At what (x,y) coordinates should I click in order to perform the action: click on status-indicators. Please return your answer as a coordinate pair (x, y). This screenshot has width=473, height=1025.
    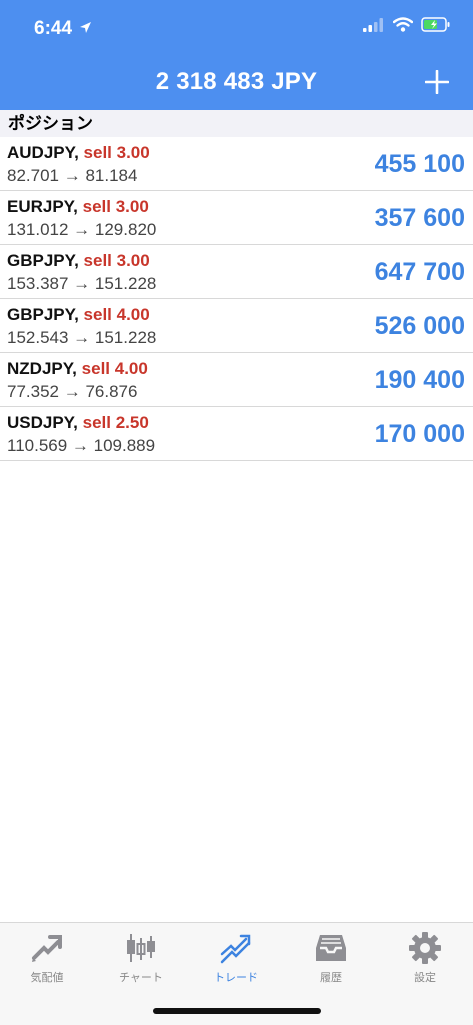
    Looking at the image, I should click on (407, 27).